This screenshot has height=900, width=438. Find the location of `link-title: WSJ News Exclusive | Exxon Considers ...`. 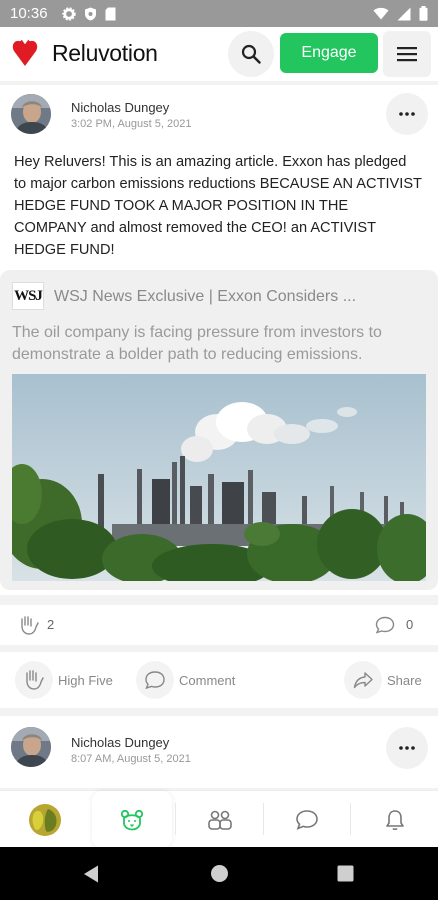

link-title: WSJ News Exclusive | Exxon Considers ... is located at coordinates (219, 297).